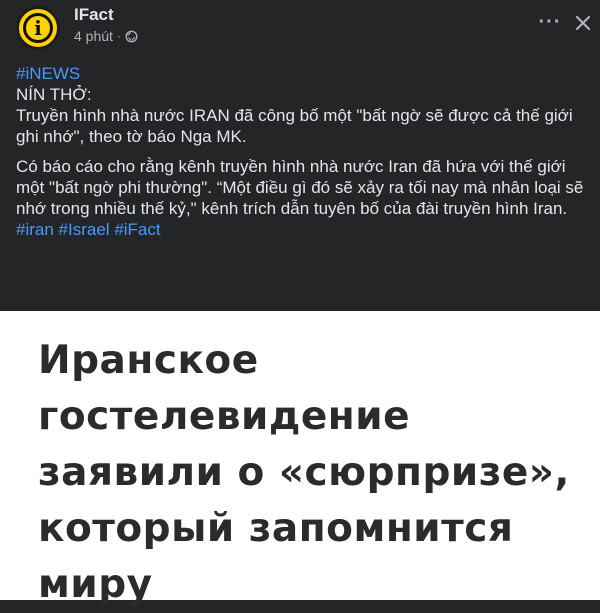 This screenshot has width=600, height=613. I want to click on avatar: i, so click(38, 28).